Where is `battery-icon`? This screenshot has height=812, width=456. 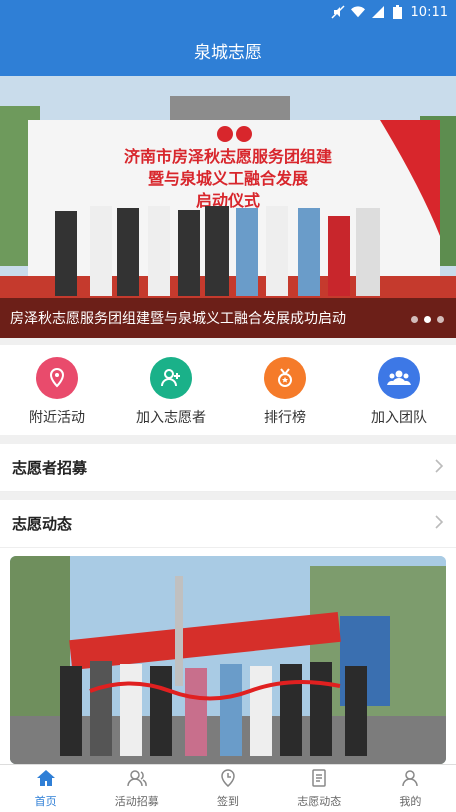 battery-icon is located at coordinates (398, 12).